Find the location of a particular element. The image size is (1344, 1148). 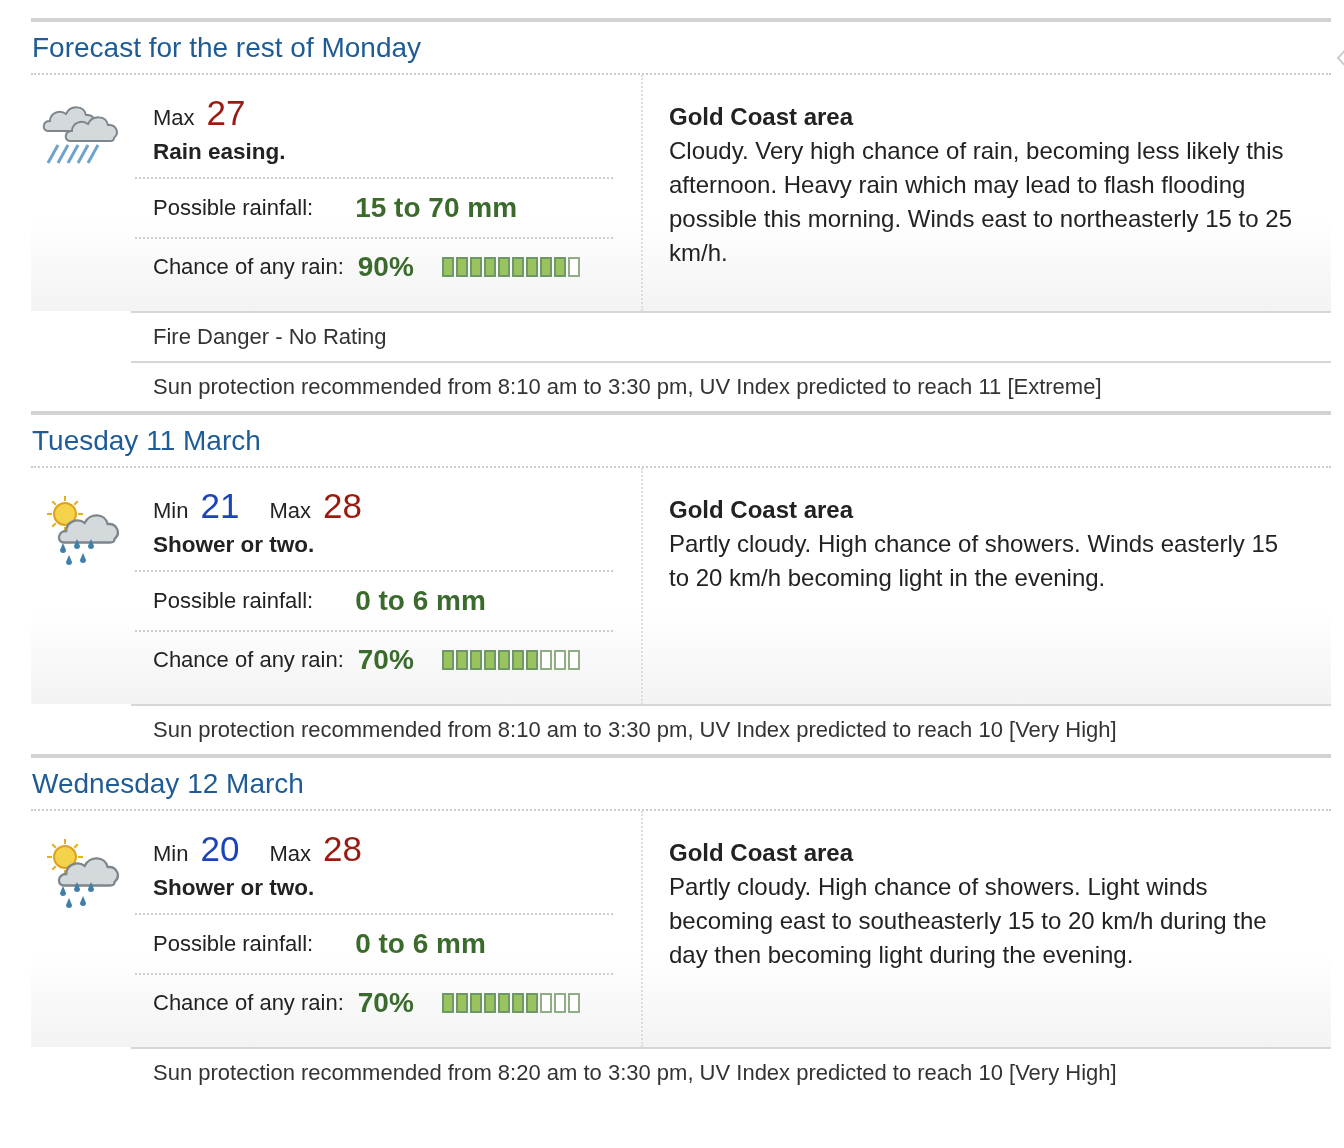

temperature-value: 27 is located at coordinates (226, 113).